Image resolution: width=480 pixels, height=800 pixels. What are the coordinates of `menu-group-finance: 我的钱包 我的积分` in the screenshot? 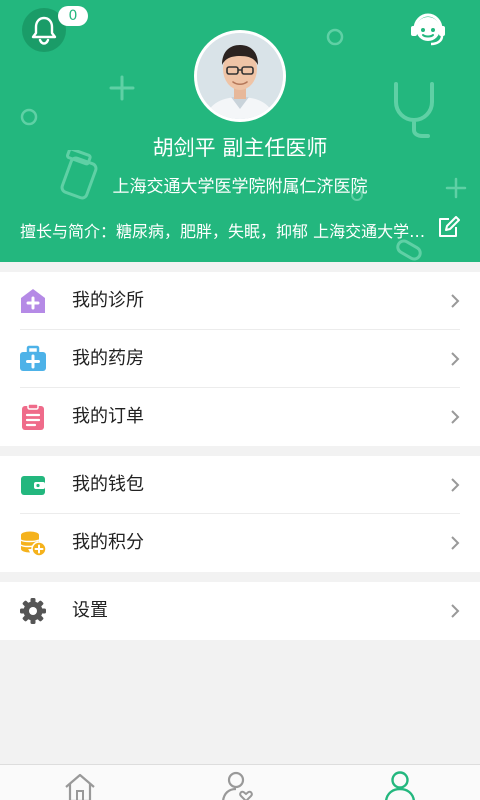 It's located at (240, 514).